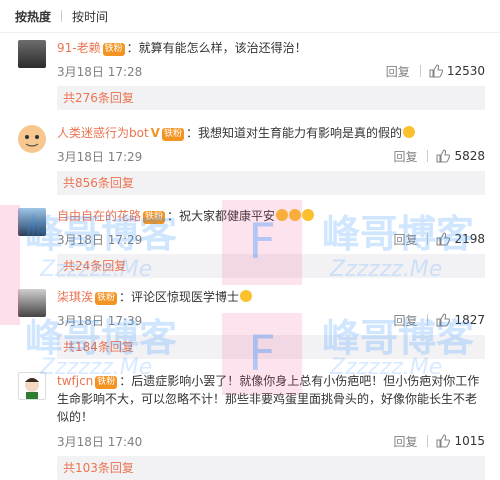 The image size is (500, 480). I want to click on like-button: 2198, so click(460, 239).